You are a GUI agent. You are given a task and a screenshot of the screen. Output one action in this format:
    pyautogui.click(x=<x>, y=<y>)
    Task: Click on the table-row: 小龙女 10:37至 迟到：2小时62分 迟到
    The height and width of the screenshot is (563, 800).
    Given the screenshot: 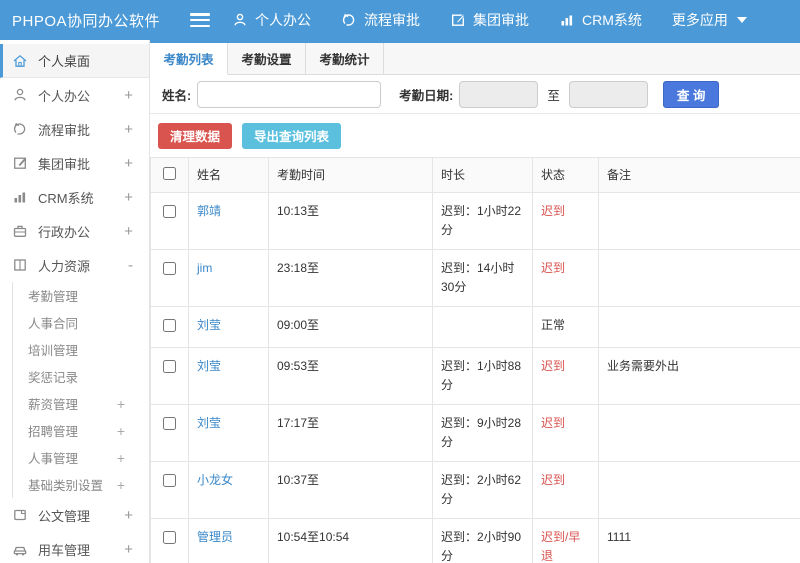 What is the action you would take?
    pyautogui.click(x=475, y=490)
    